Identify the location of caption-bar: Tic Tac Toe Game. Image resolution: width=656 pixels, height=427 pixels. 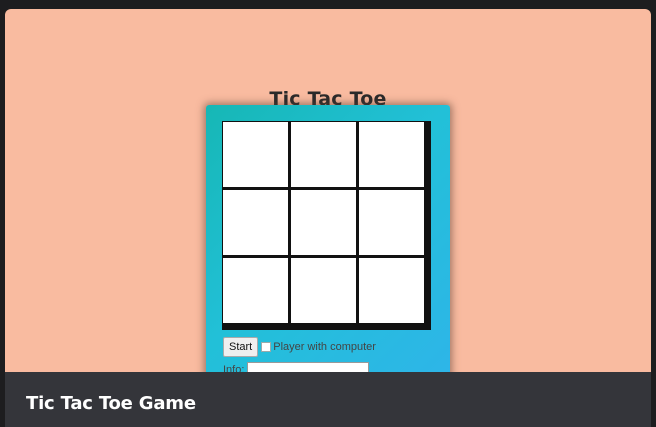
(328, 399).